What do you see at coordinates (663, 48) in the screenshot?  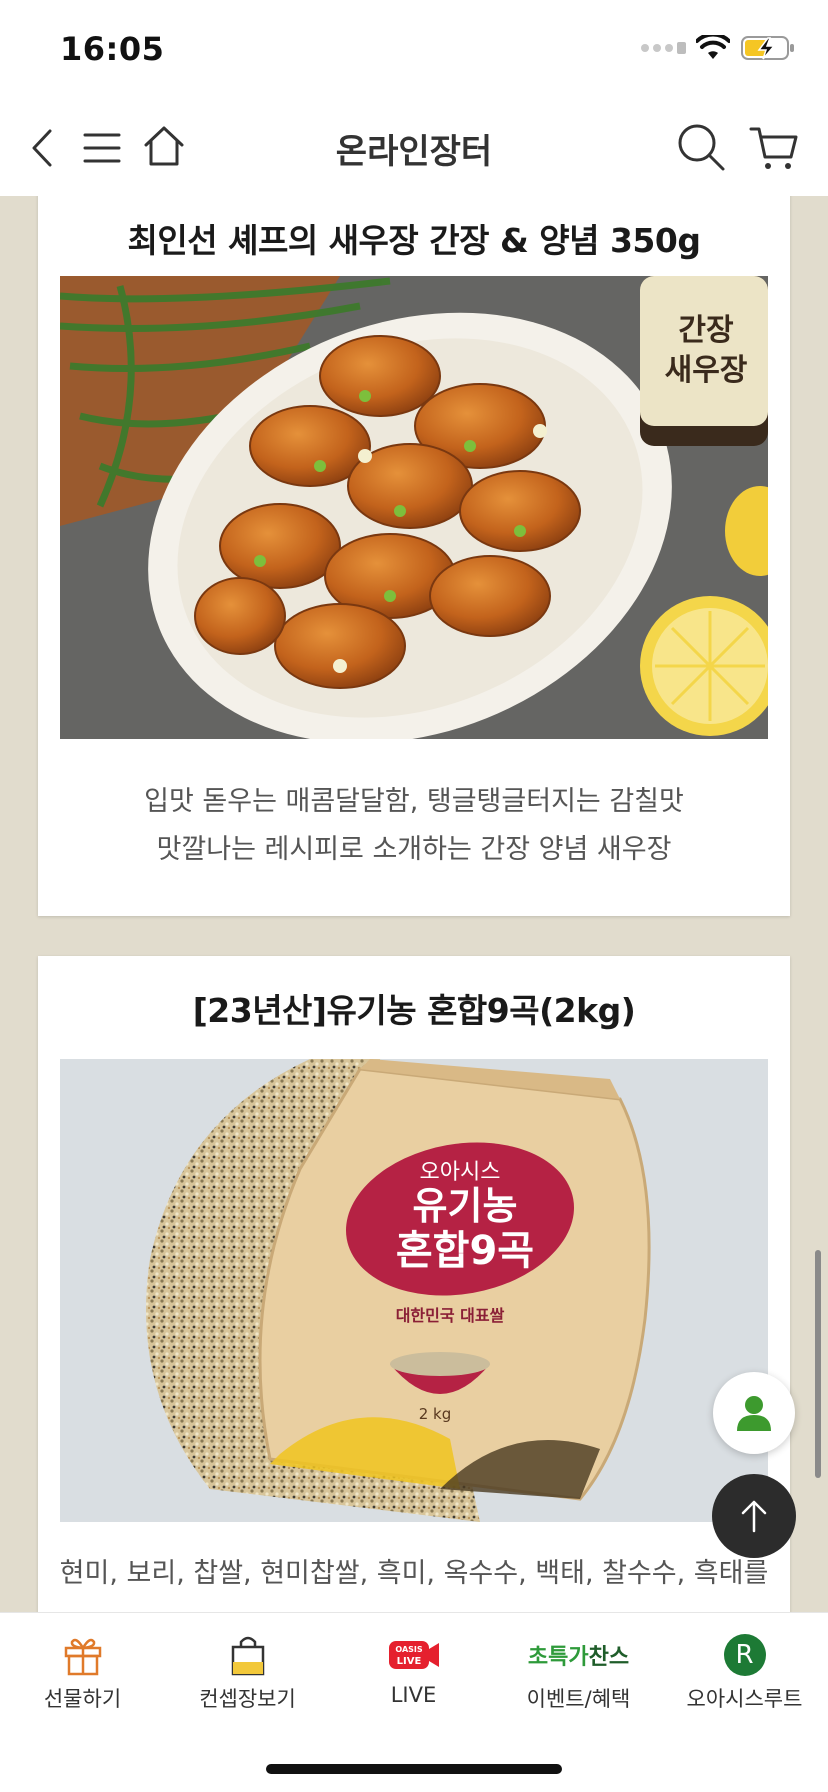 I see `cellular-signal-icon` at bounding box center [663, 48].